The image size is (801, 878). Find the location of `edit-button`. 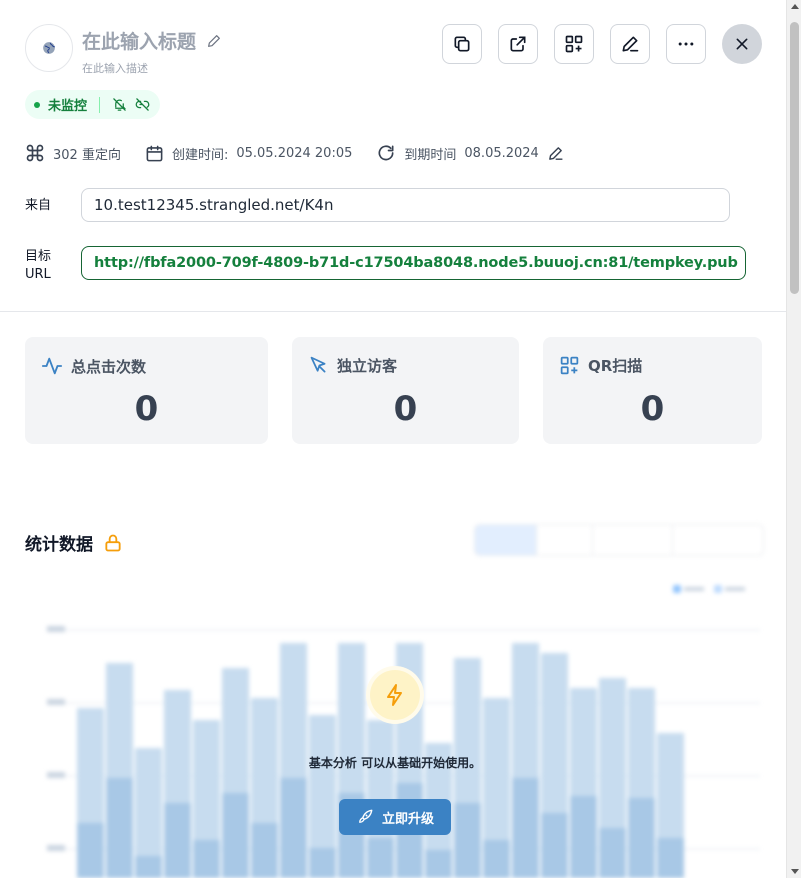

edit-button is located at coordinates (630, 44).